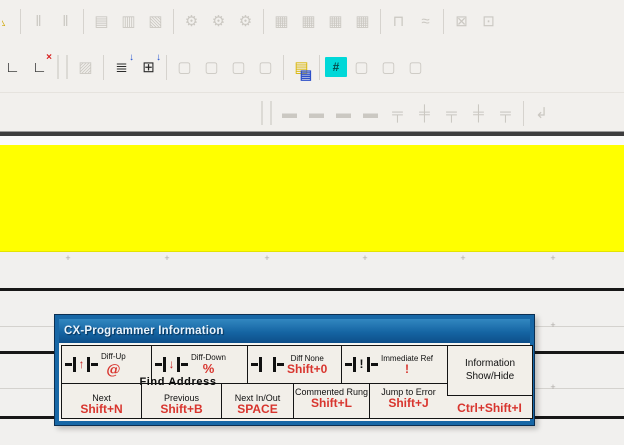  Describe the element at coordinates (425, 21) in the screenshot. I see `time-chart-icon: ≈` at that location.